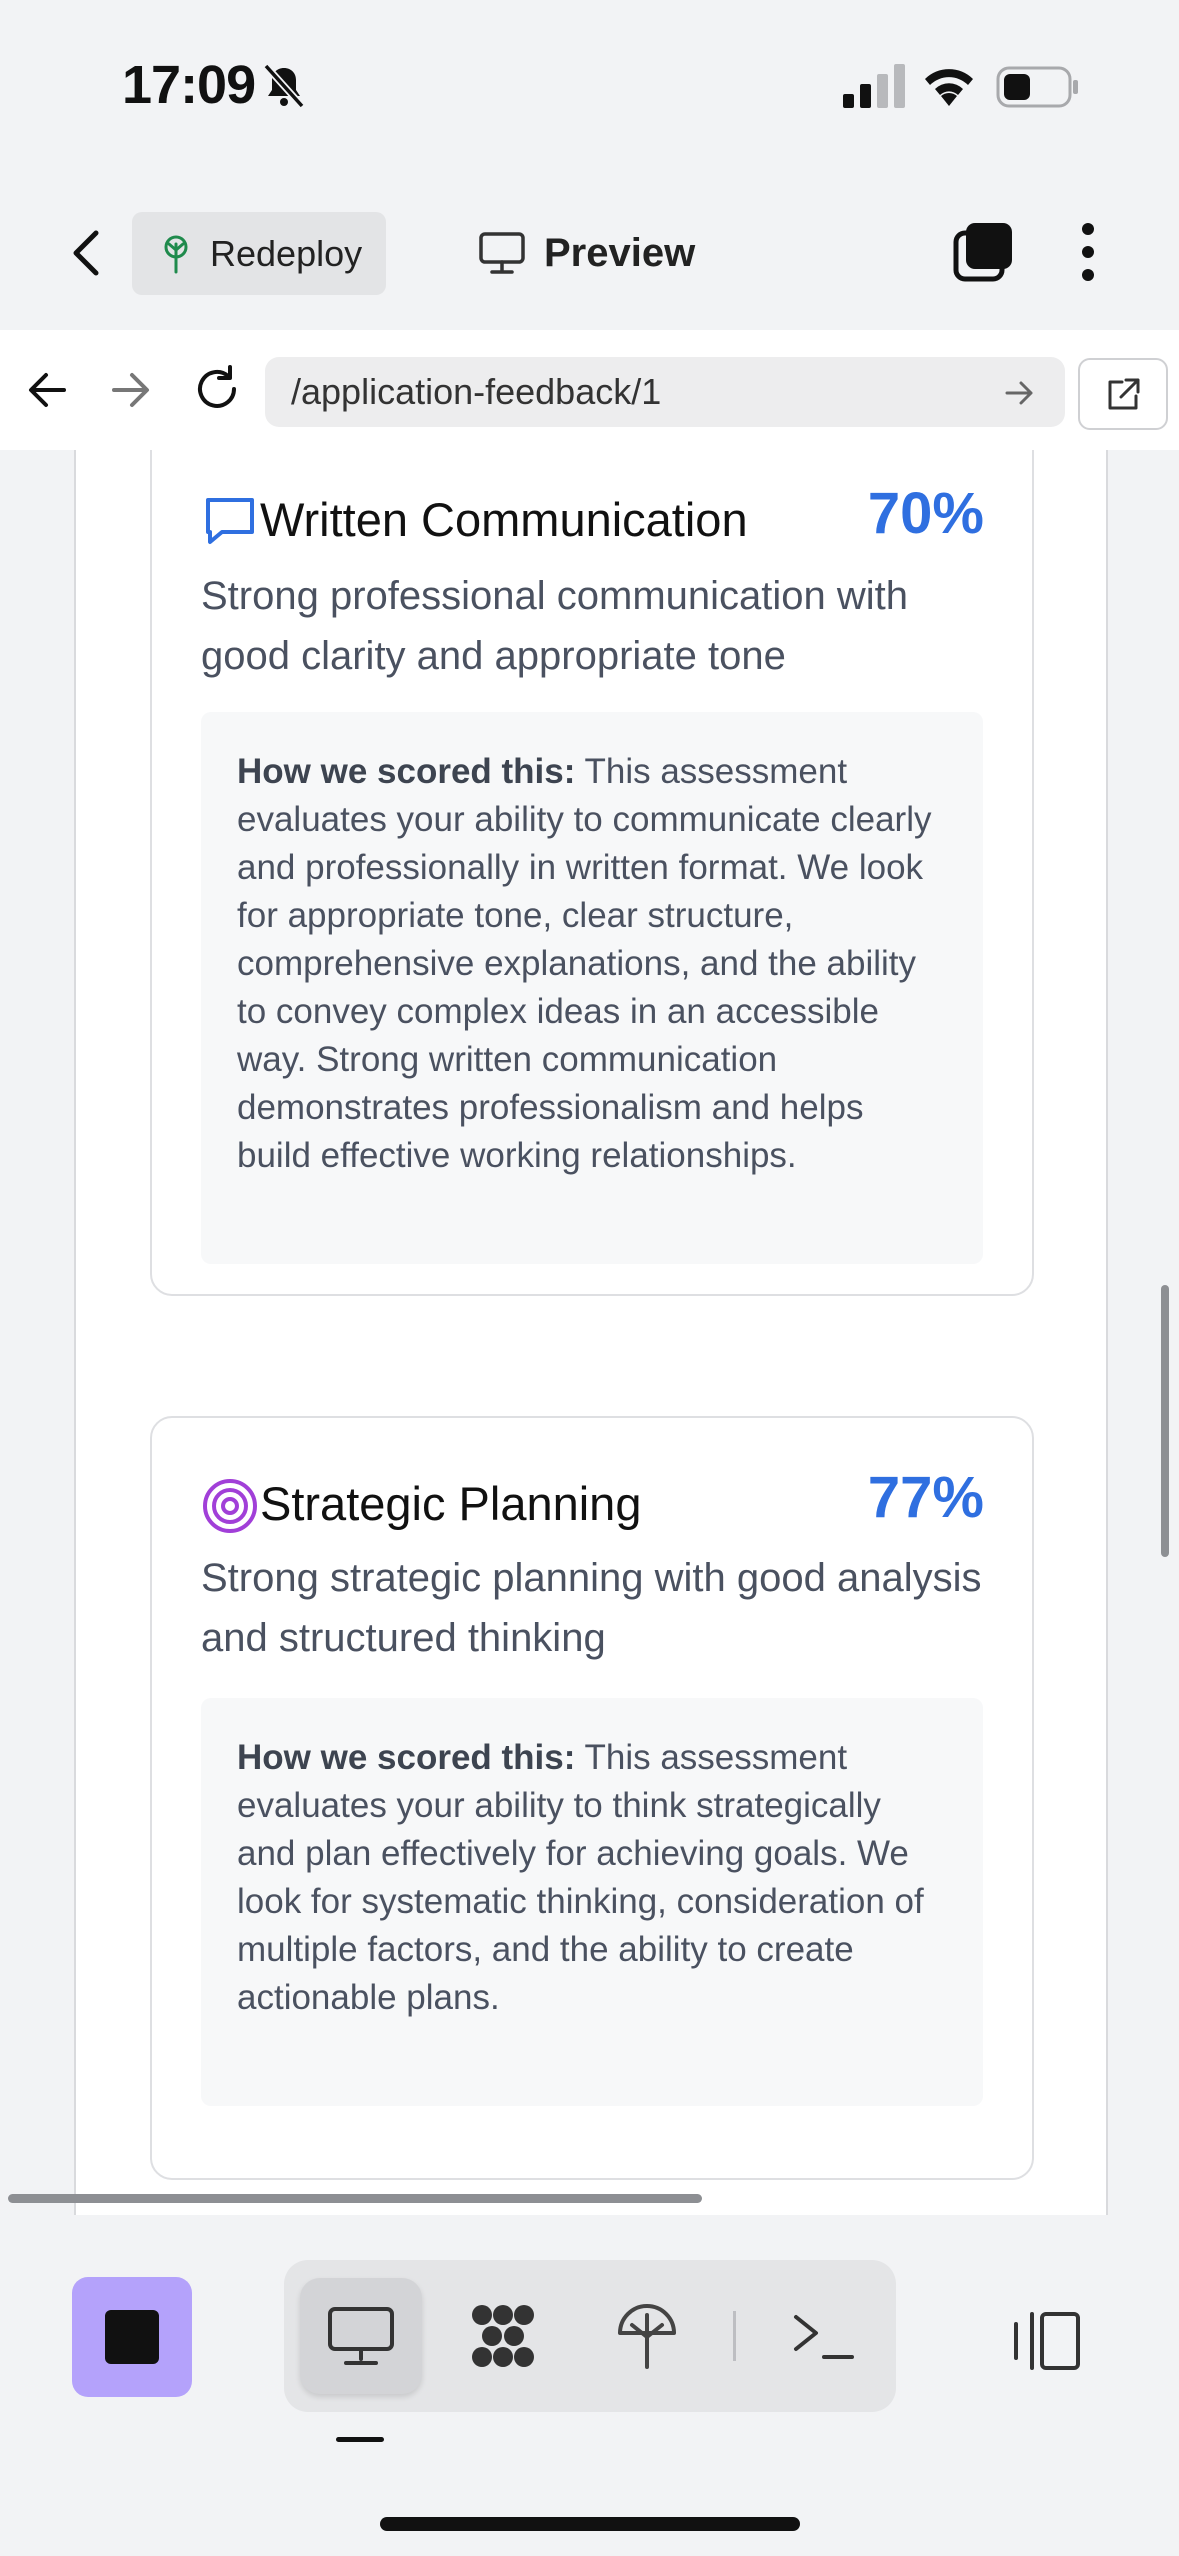  I want to click on wifi-icon, so click(949, 87).